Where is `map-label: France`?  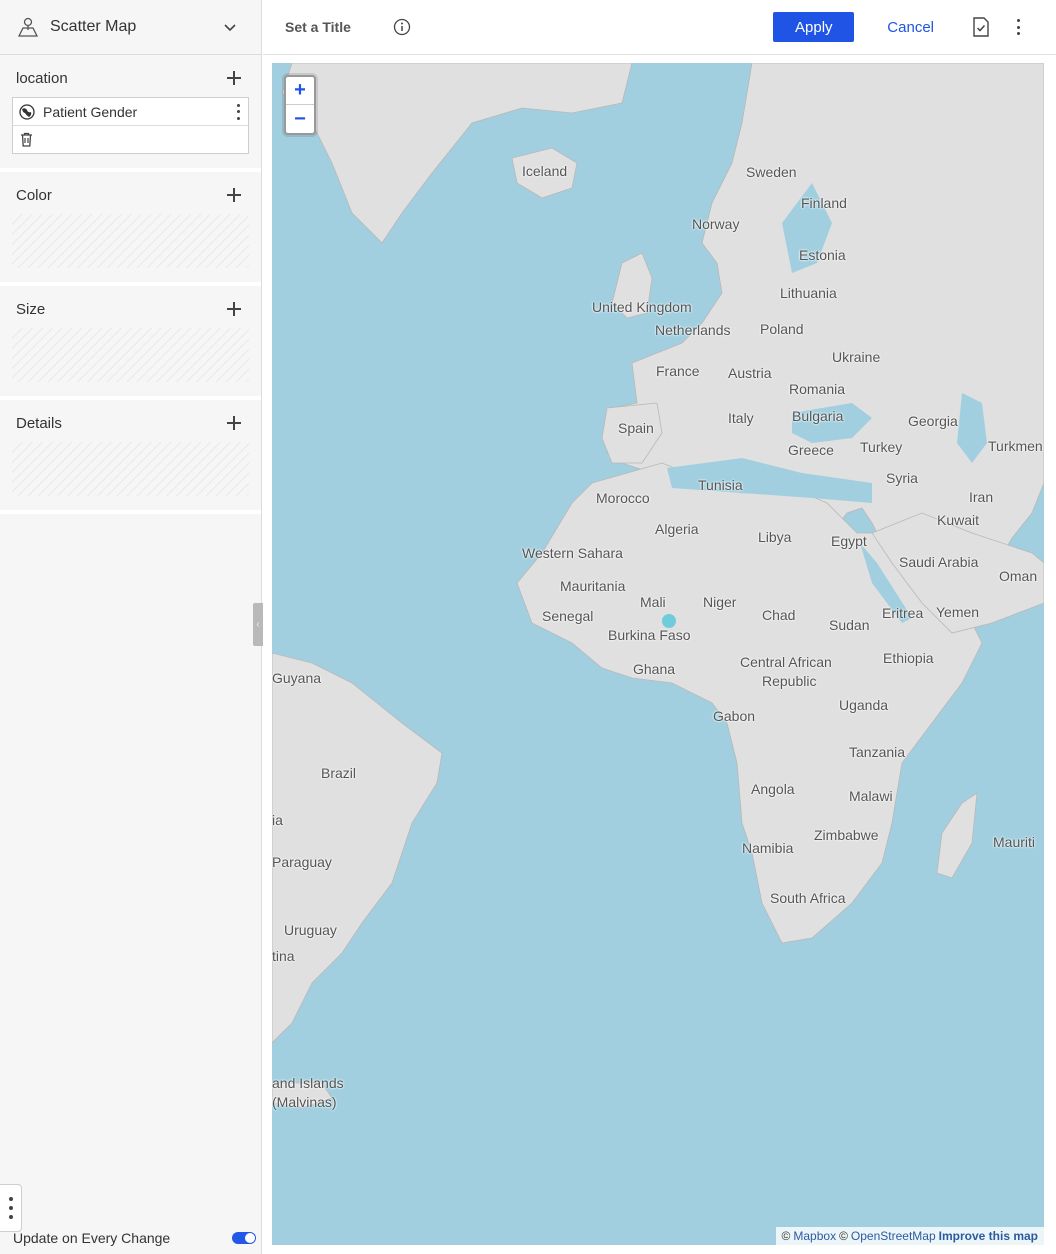
map-label: France is located at coordinates (678, 371).